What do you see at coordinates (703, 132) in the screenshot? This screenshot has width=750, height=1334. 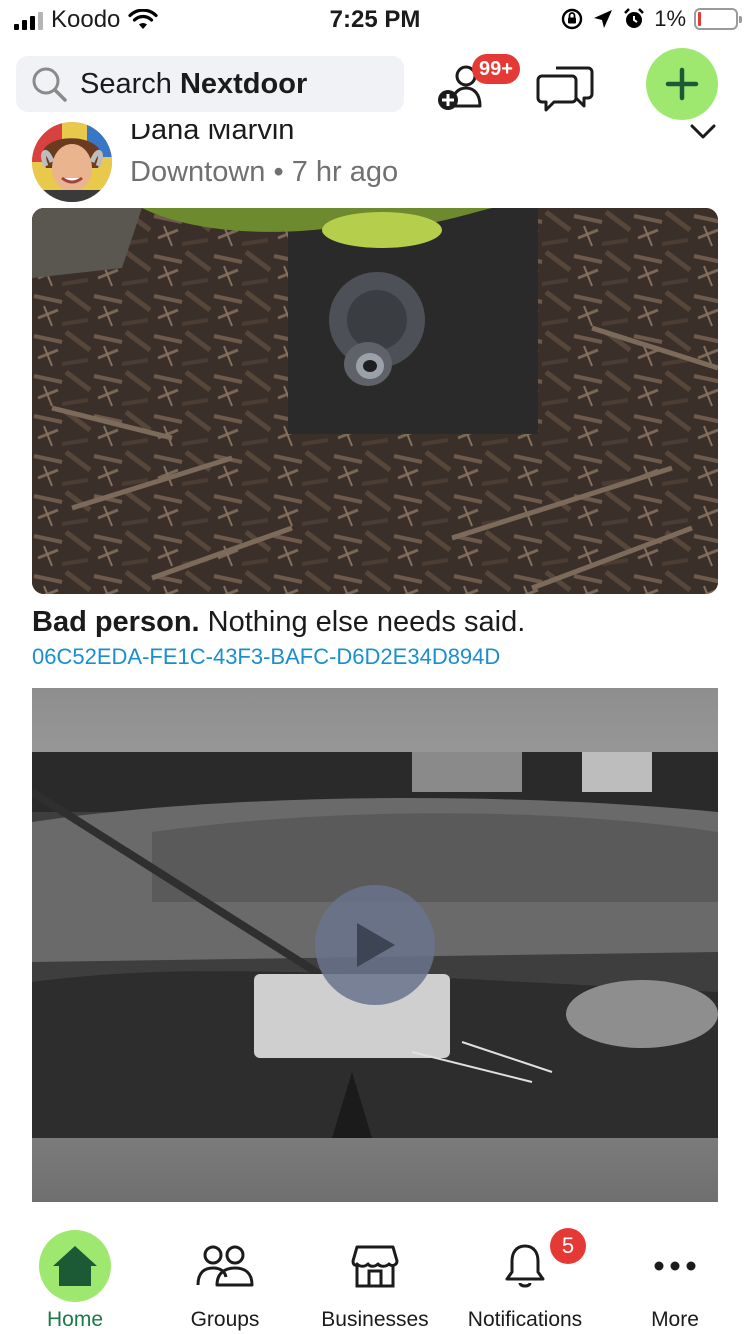 I see `chevron-down-icon` at bounding box center [703, 132].